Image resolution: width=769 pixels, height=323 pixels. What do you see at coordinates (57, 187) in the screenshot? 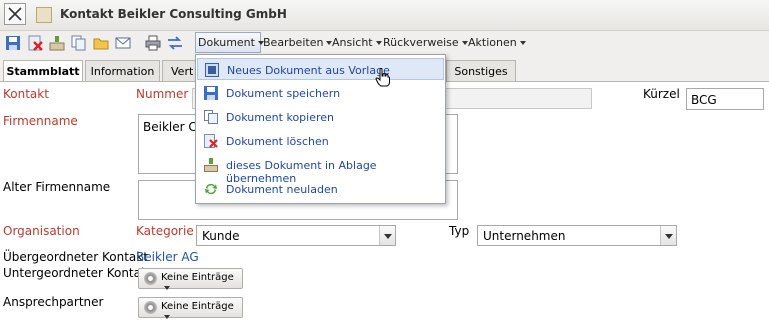
I see `alter-firmenname-label: Alter Firmenname` at bounding box center [57, 187].